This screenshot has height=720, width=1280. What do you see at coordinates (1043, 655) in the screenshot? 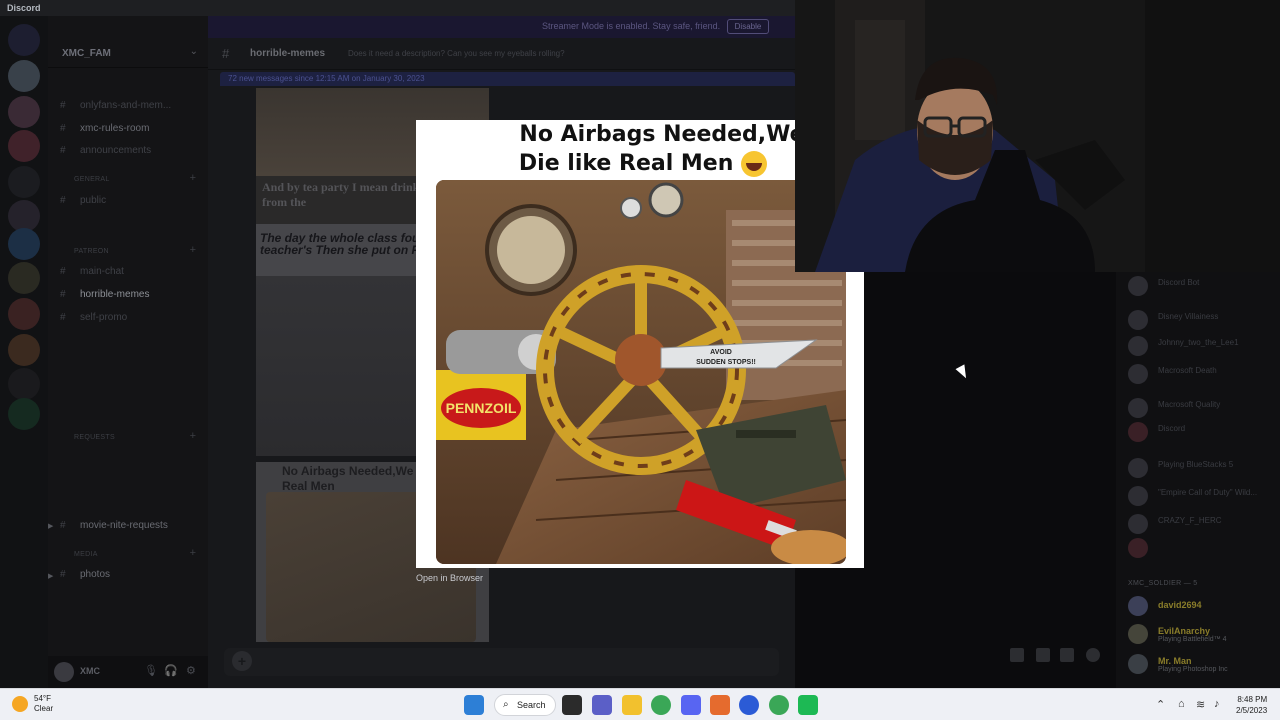
I see `gif-icon` at bounding box center [1043, 655].